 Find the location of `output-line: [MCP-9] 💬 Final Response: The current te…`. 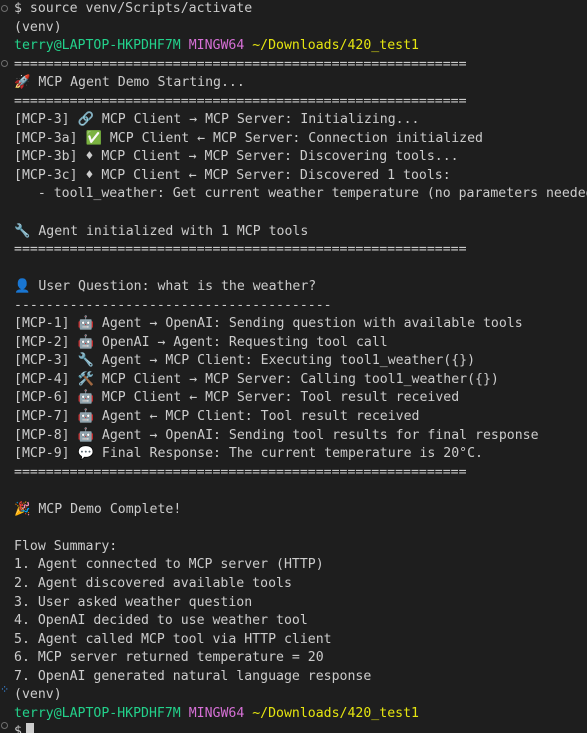

output-line: [MCP-9] 💬 Final Response: The current te… is located at coordinates (248, 454).